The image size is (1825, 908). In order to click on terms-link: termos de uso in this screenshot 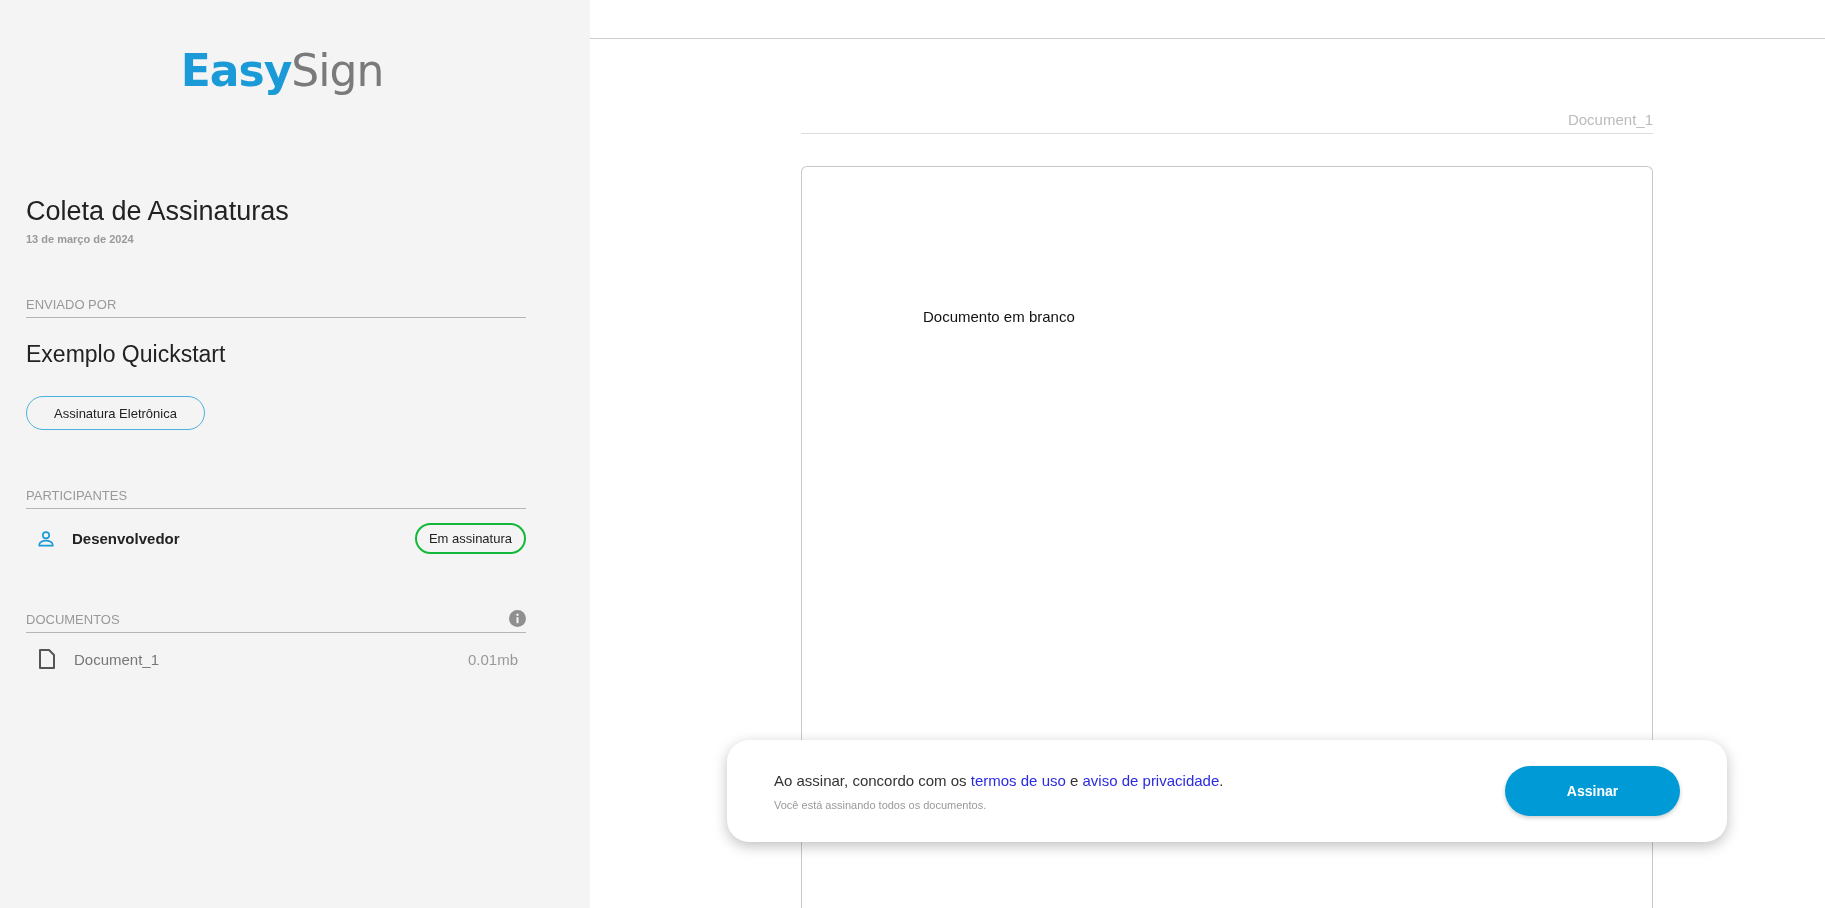, I will do `click(1018, 780)`.